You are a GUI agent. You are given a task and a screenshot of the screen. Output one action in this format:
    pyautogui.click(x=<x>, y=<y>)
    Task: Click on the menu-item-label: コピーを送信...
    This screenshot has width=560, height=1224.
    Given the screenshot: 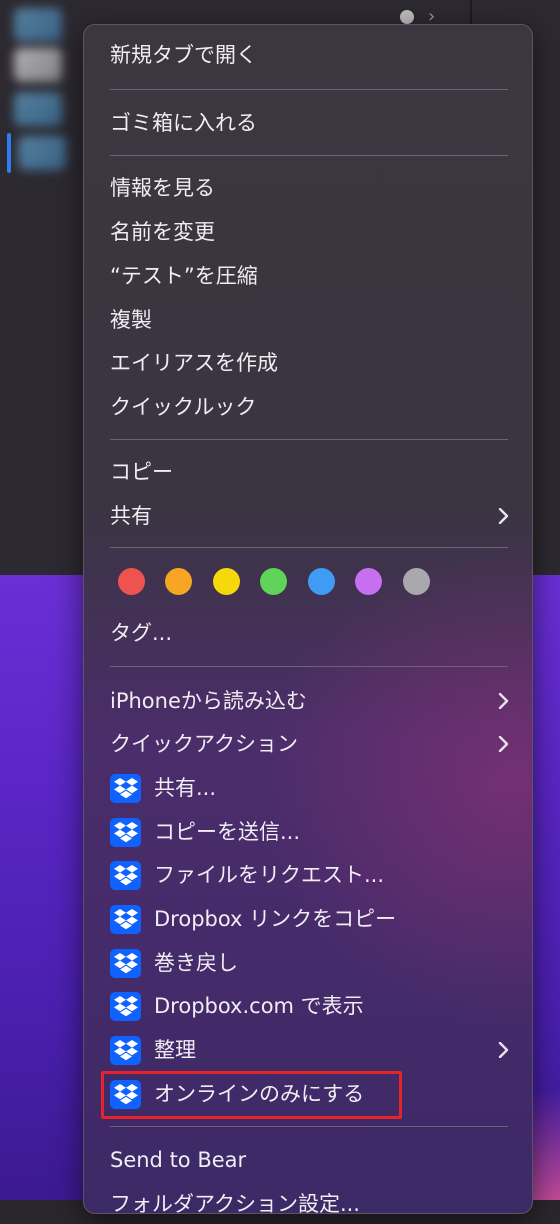 What is the action you would take?
    pyautogui.click(x=227, y=832)
    